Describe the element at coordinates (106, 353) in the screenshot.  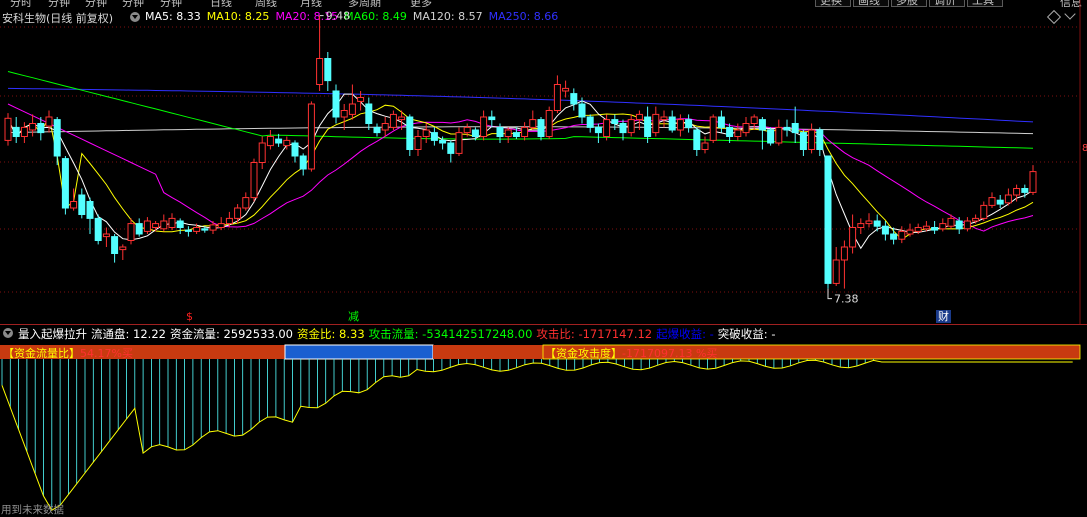
I see `fund-flow-ratio-value: 54.17%买` at that location.